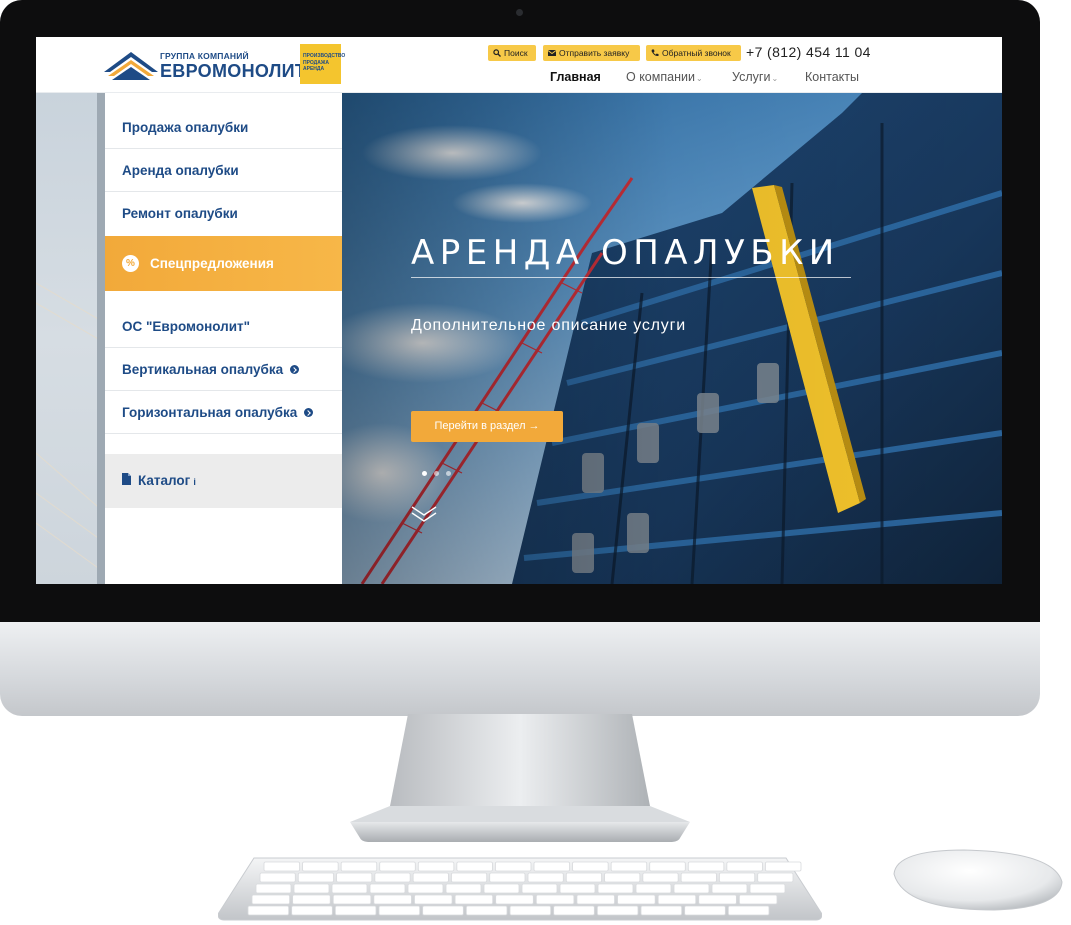 The image size is (1071, 925). What do you see at coordinates (520, 669) in the screenshot?
I see `monitor-chin` at bounding box center [520, 669].